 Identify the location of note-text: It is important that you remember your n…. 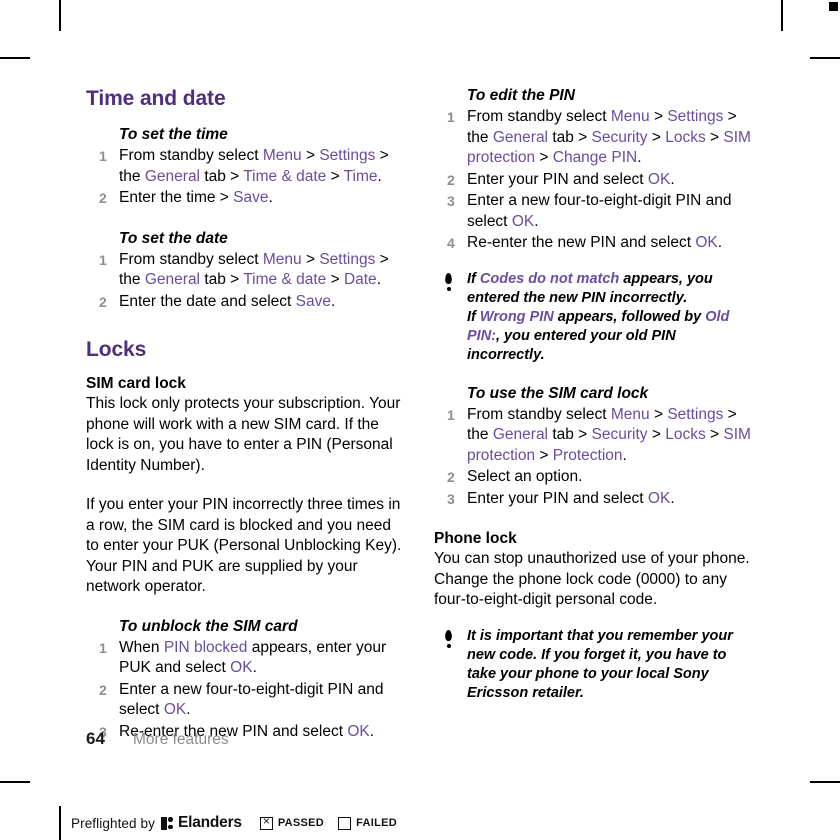
(600, 664).